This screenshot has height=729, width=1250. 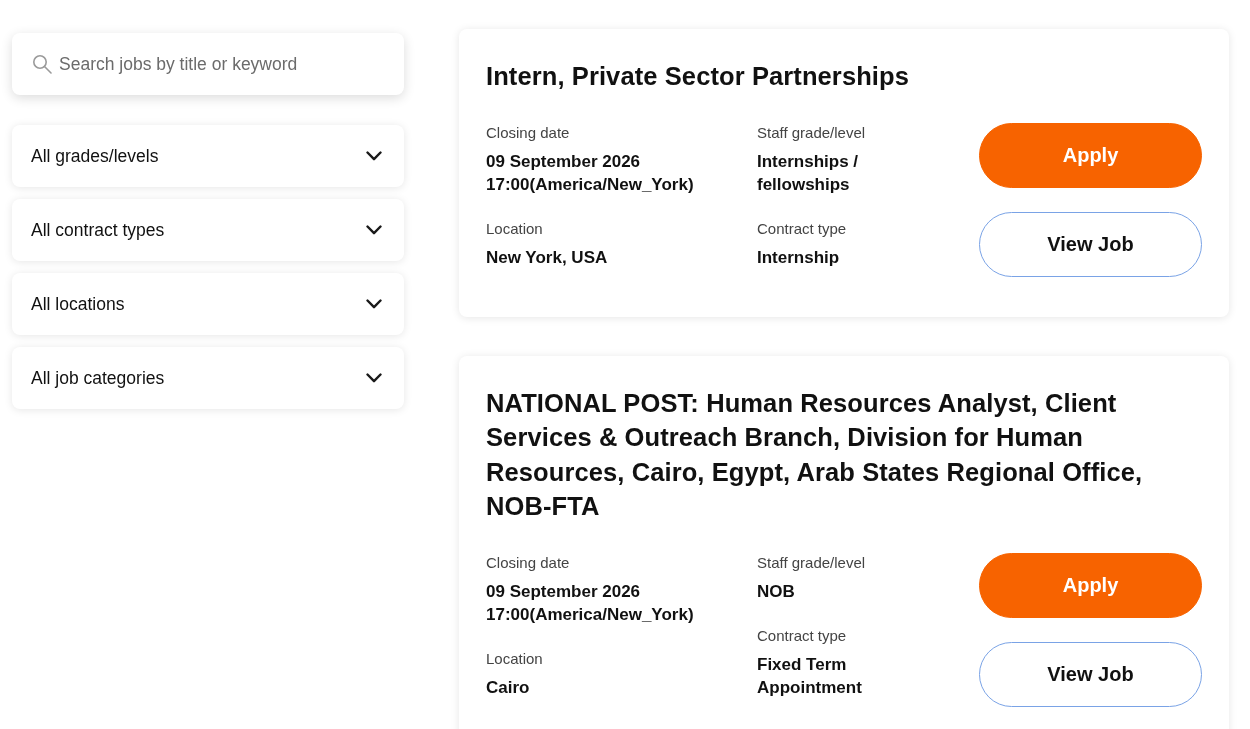 I want to click on job-title: Intern, Private Sector Partnerships, so click(x=698, y=76).